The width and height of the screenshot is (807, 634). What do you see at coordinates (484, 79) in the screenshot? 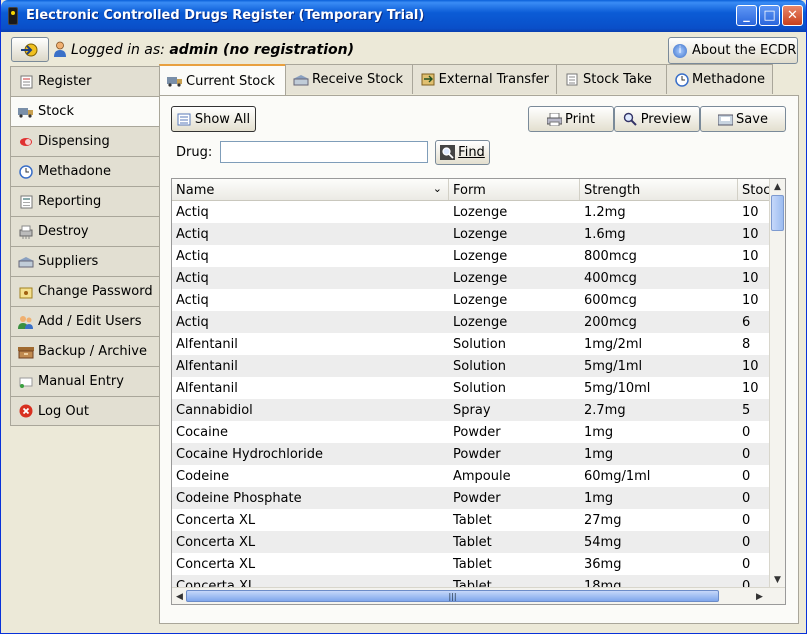
I see `tab-external-transfer: External Transfer` at bounding box center [484, 79].